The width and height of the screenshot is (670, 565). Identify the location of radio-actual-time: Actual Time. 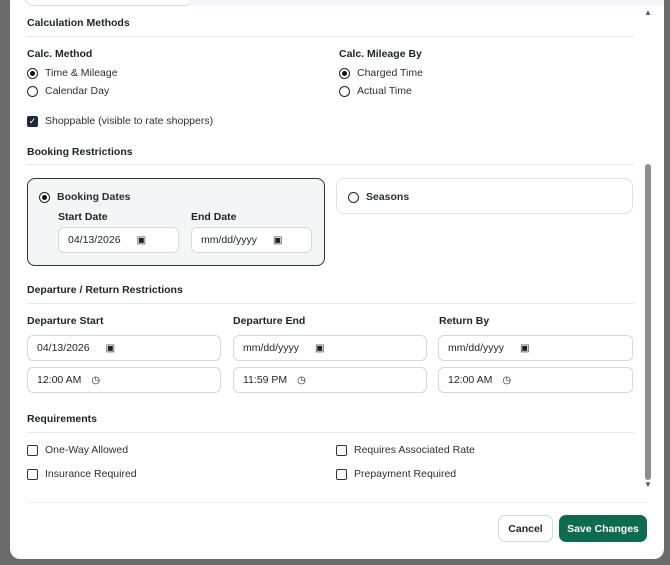
(375, 91).